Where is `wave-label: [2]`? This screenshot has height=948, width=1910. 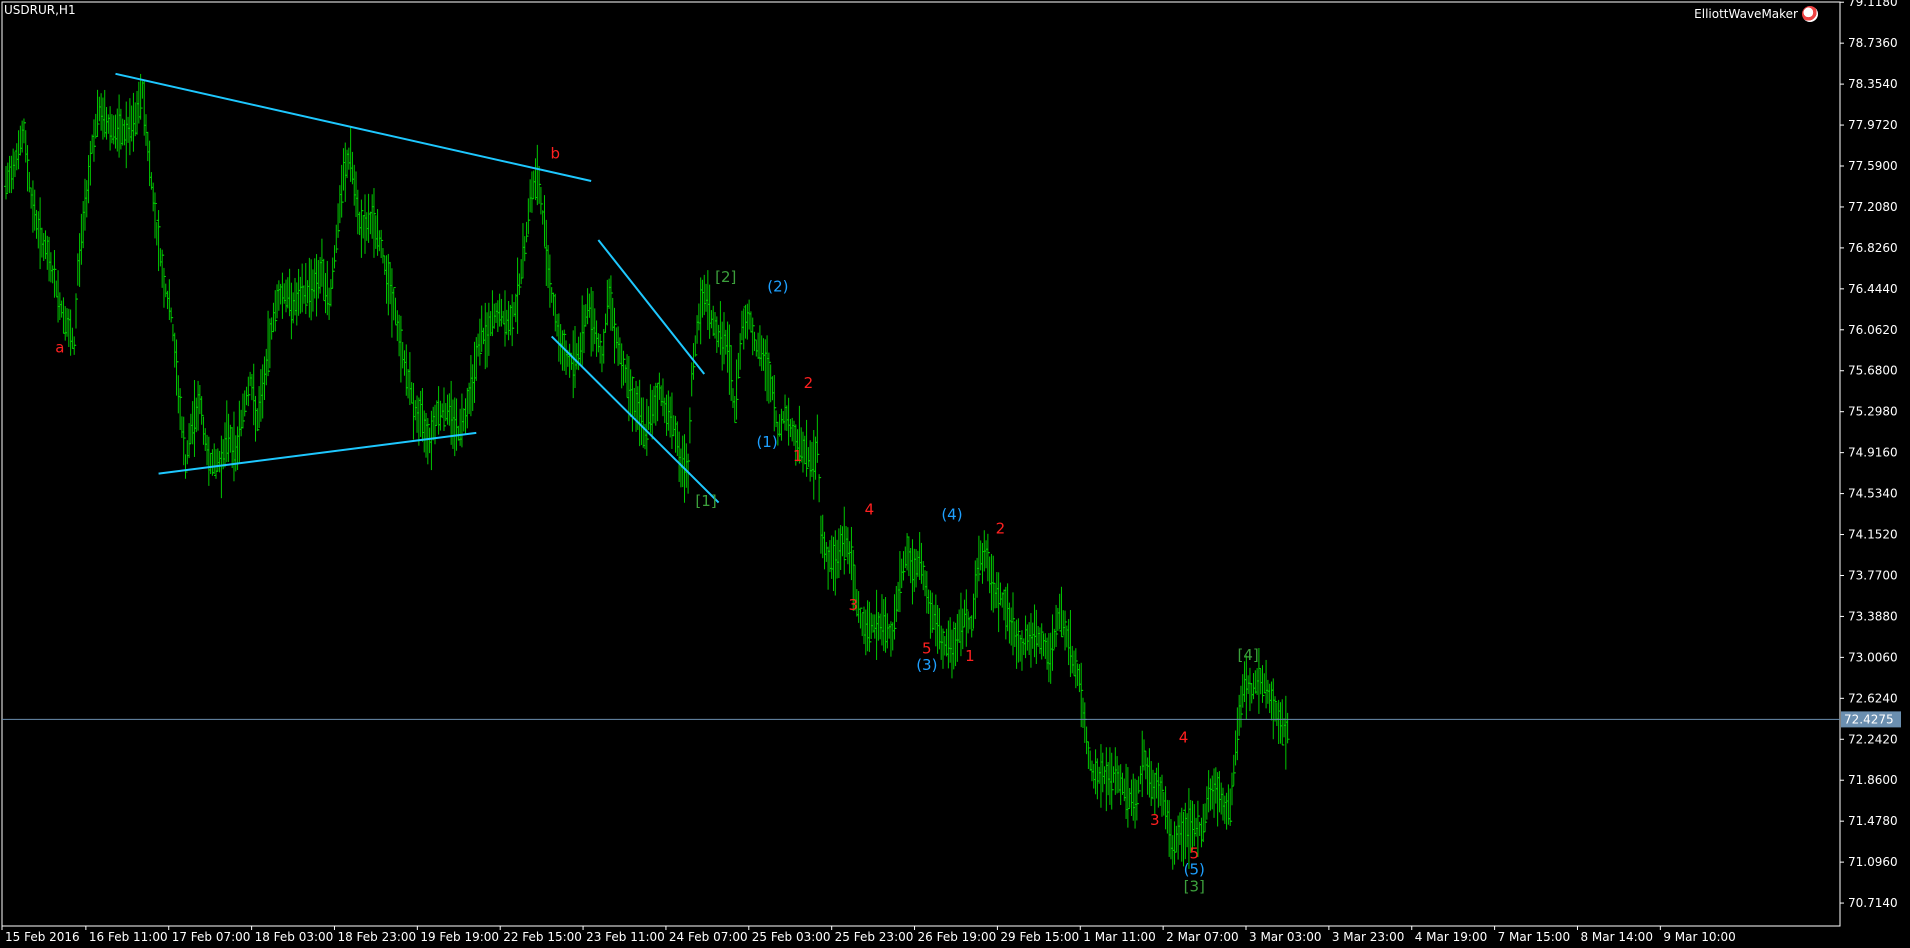
wave-label: [2] is located at coordinates (725, 277).